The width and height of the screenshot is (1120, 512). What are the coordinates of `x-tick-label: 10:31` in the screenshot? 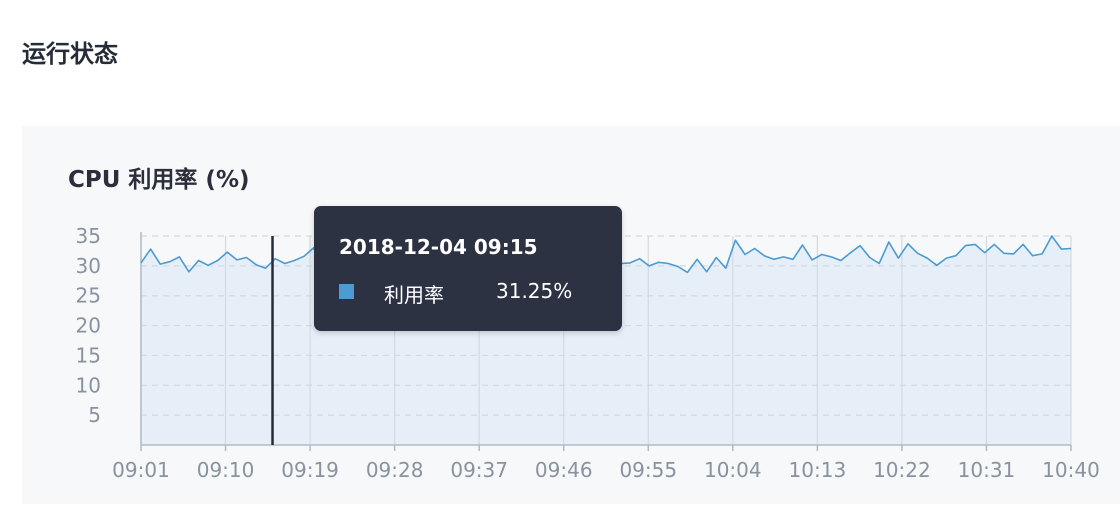 It's located at (987, 470).